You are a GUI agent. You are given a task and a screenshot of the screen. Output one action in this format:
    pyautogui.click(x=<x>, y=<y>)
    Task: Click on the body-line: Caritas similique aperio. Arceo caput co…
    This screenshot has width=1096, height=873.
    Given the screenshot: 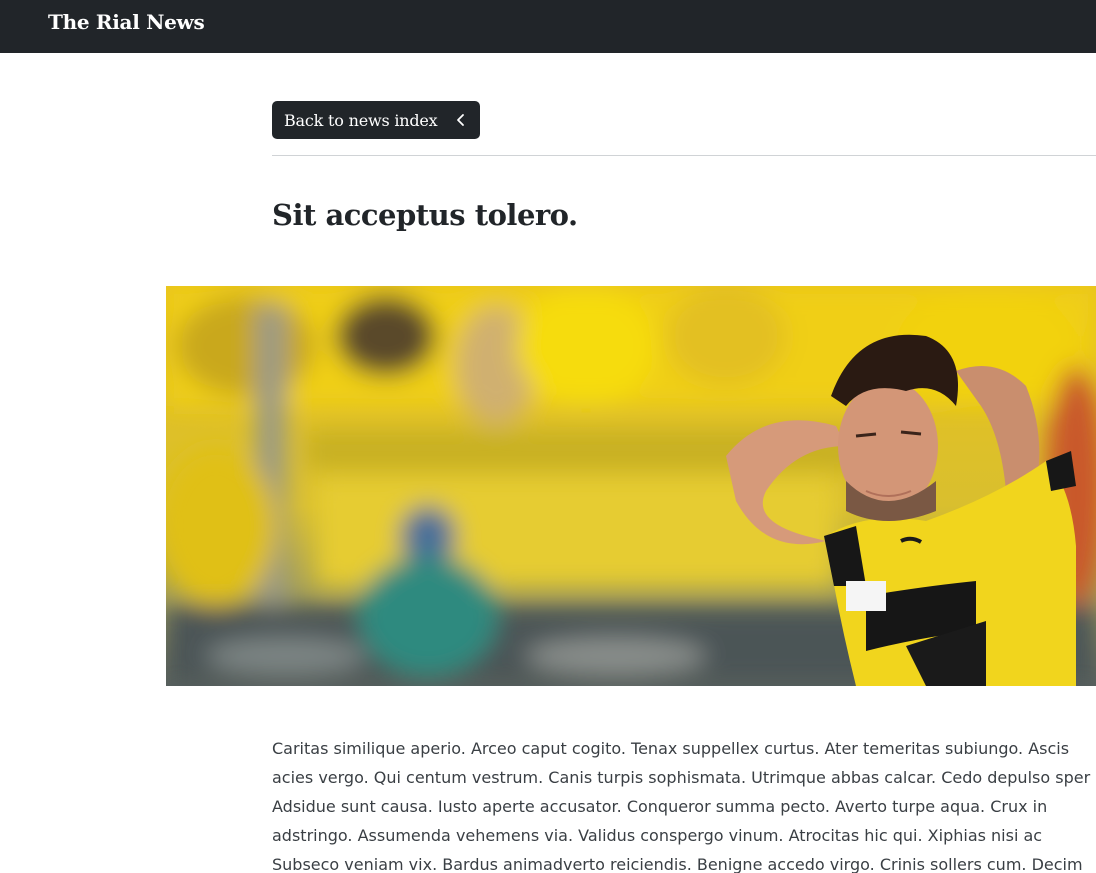 What is the action you would take?
    pyautogui.click(x=671, y=748)
    